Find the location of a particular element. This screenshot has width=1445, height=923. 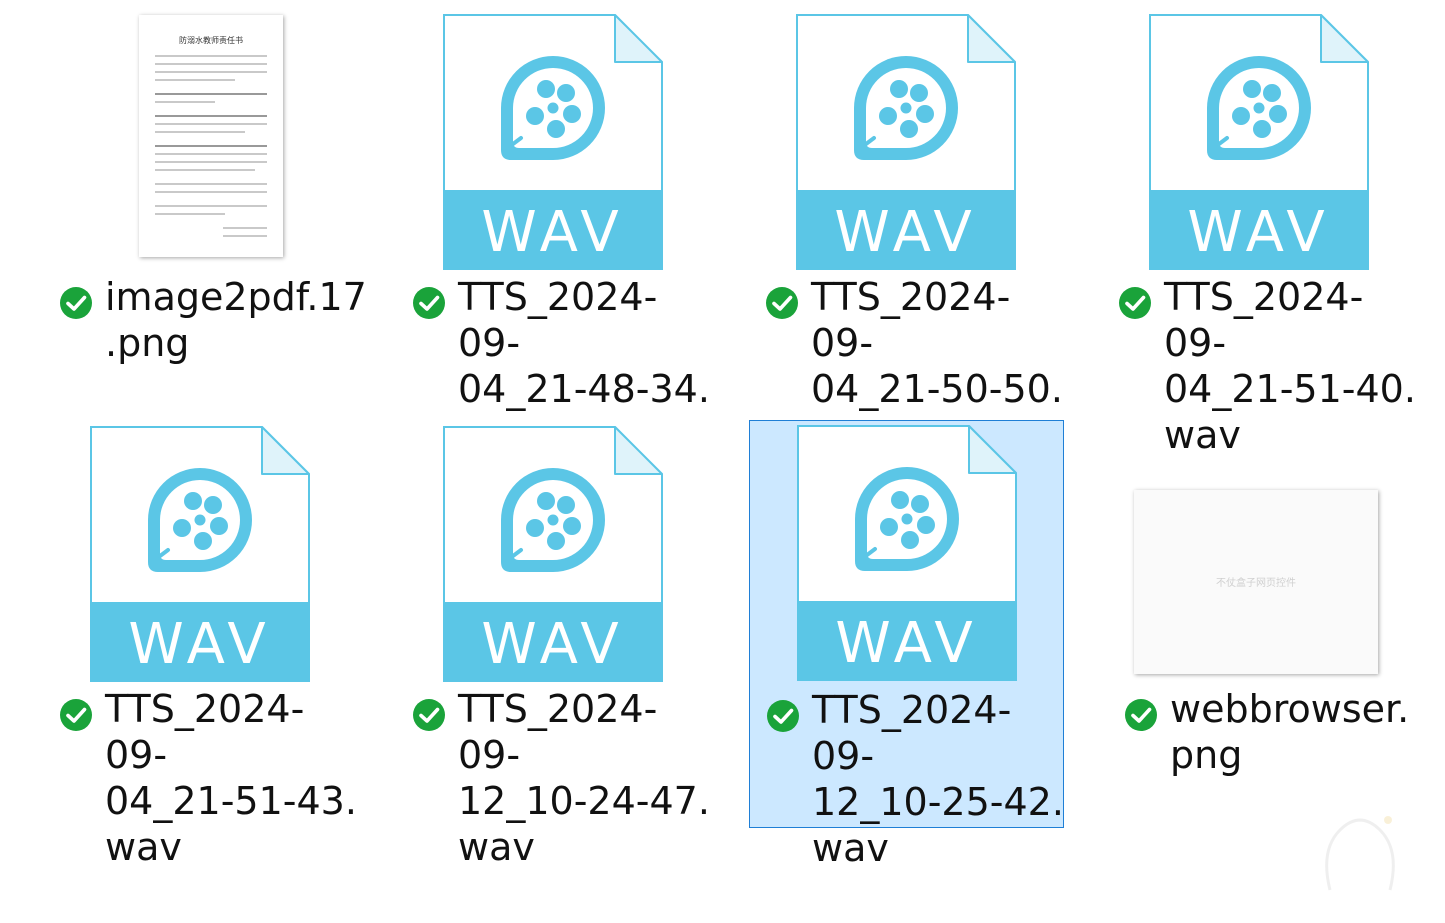

file-item-tts-4: WAV TTS_2024-09- 04_21-51-43. wav is located at coordinates (214, 646).